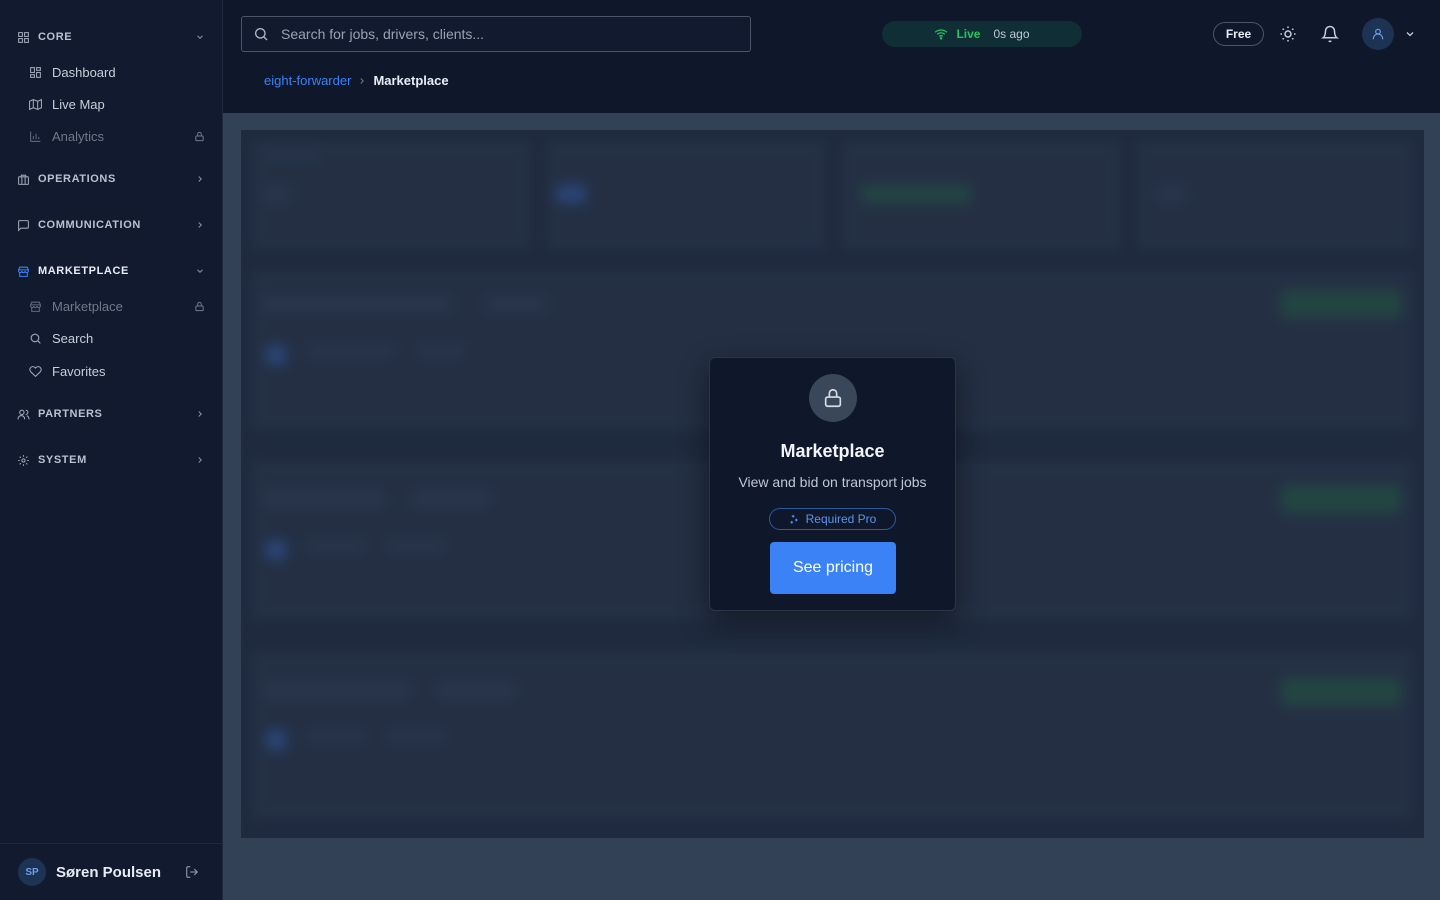 This screenshot has height=900, width=1440. I want to click on grid-icon, so click(23, 37).